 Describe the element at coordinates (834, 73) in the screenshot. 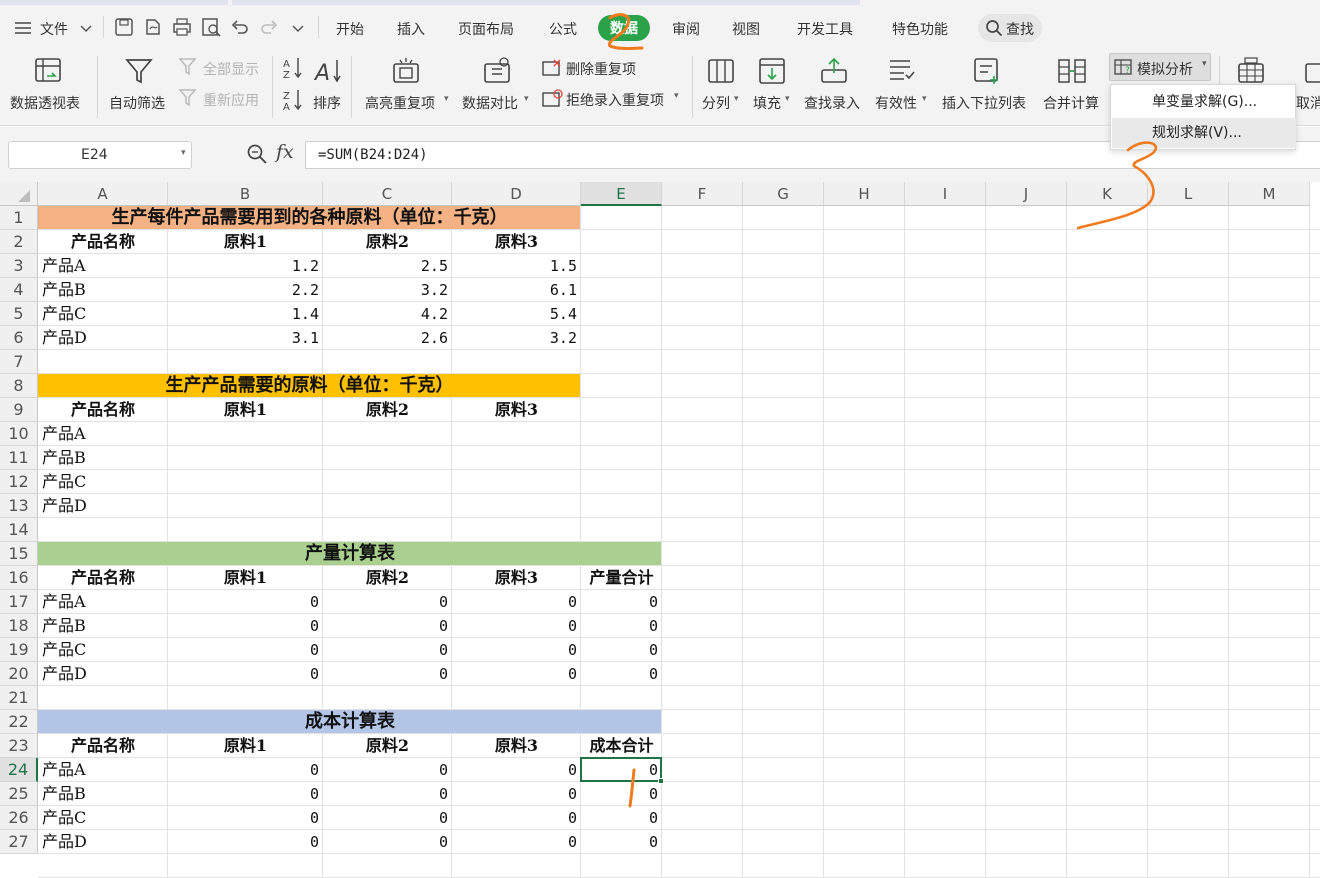

I see `lookup-entry-icon` at that location.